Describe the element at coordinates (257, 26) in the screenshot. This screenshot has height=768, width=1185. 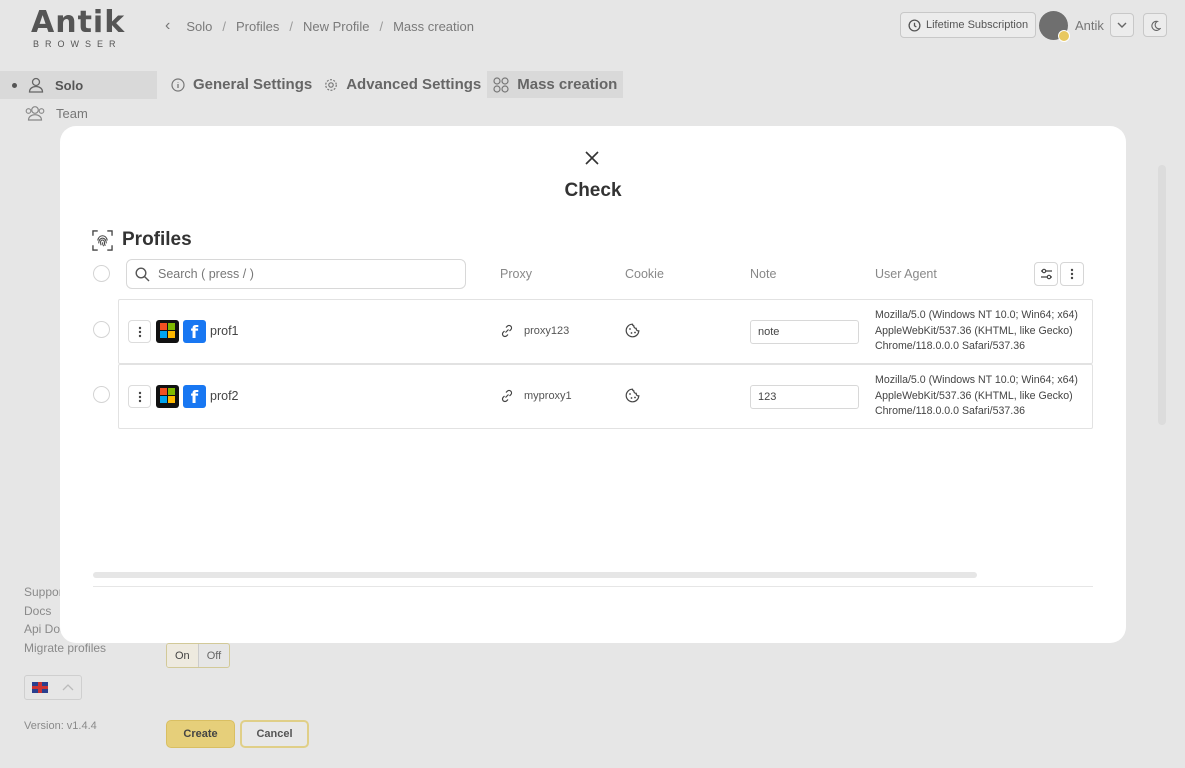
I see `breadcrumb-profiles: Profiles` at that location.